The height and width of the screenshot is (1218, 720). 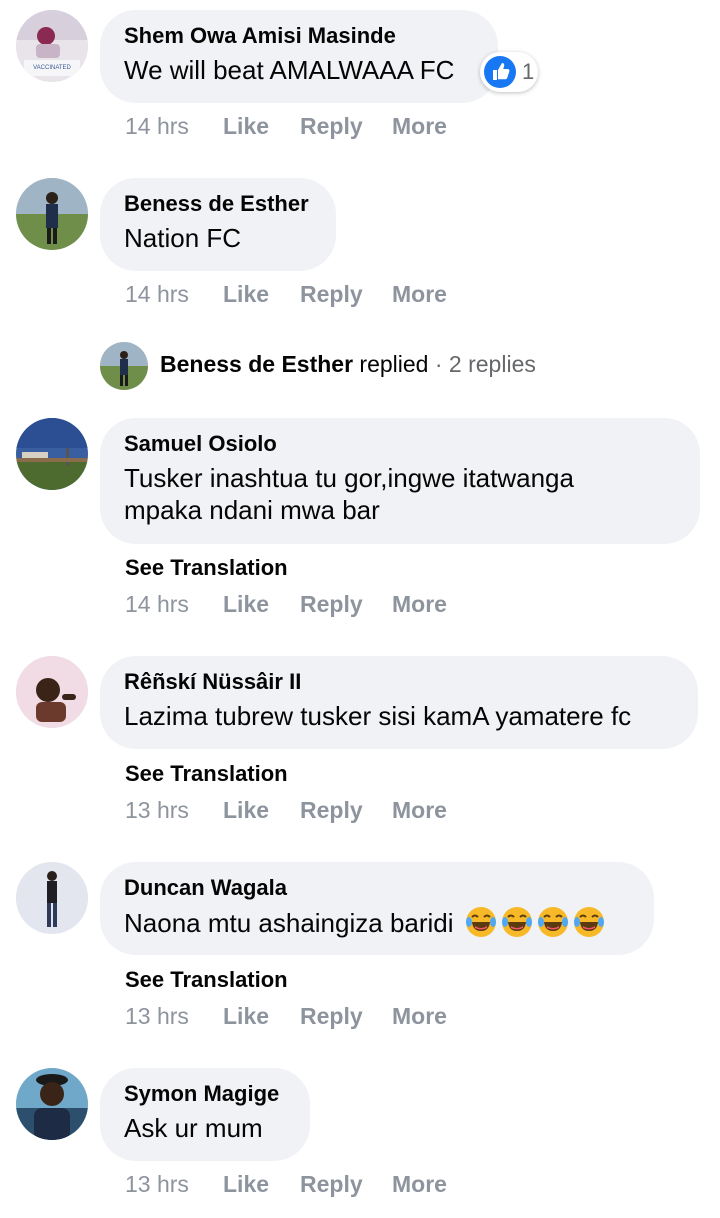 What do you see at coordinates (500, 72) in the screenshot?
I see `thumbs-up-icon` at bounding box center [500, 72].